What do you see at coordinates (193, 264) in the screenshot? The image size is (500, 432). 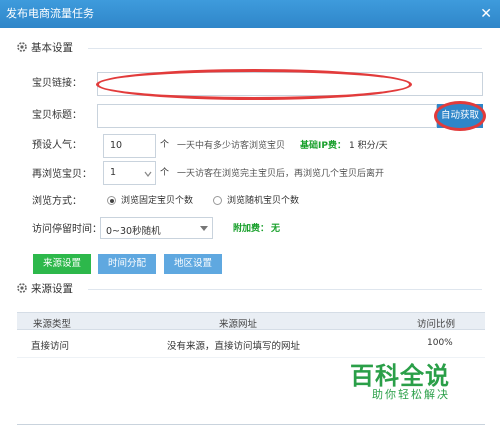 I see `tab-region-settings: 地区设置` at bounding box center [193, 264].